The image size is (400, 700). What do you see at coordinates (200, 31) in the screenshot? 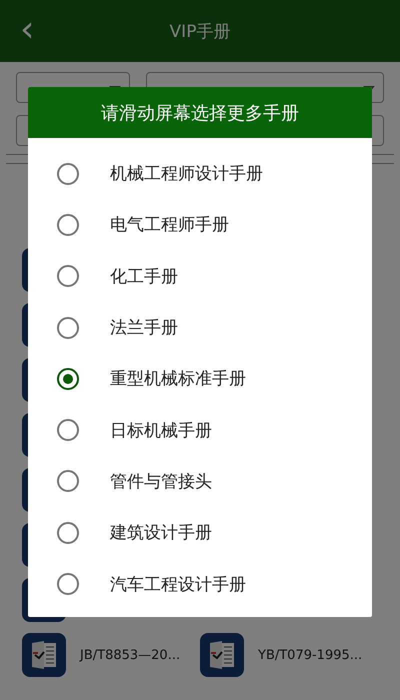
I see `page-title: VIP手册` at bounding box center [200, 31].